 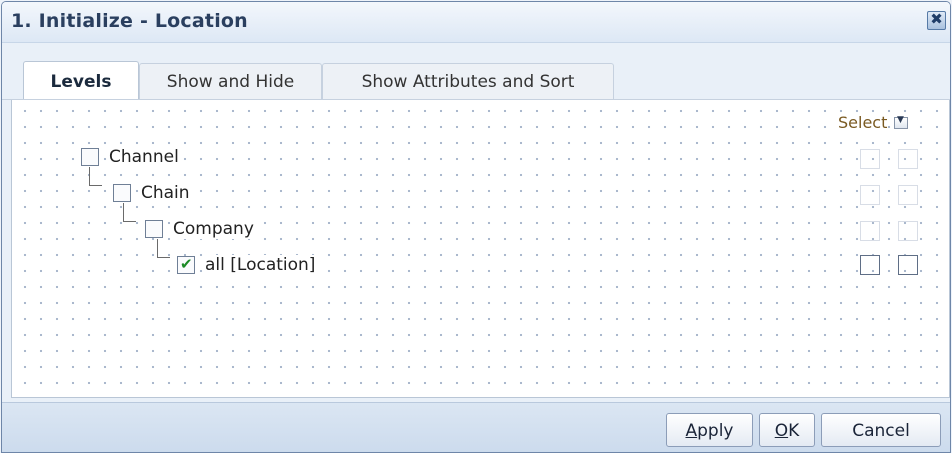 I want to click on level-checkbox-chain, so click(x=122, y=193).